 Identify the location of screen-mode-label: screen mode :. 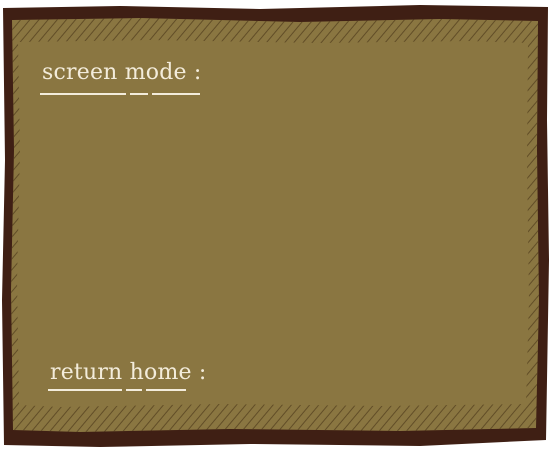
(122, 72).